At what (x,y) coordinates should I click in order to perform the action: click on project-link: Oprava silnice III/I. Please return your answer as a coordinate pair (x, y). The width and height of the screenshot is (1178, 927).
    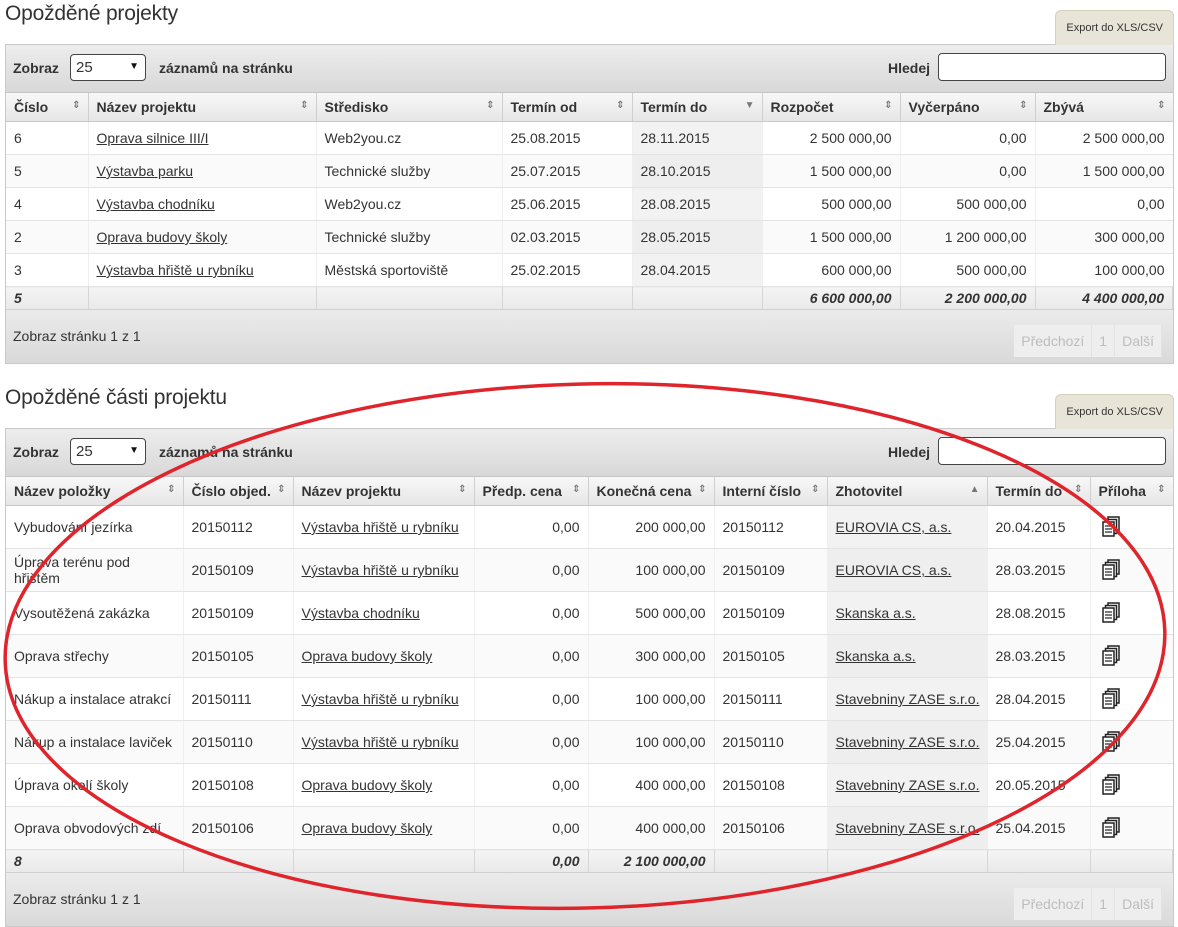
    Looking at the image, I should click on (153, 138).